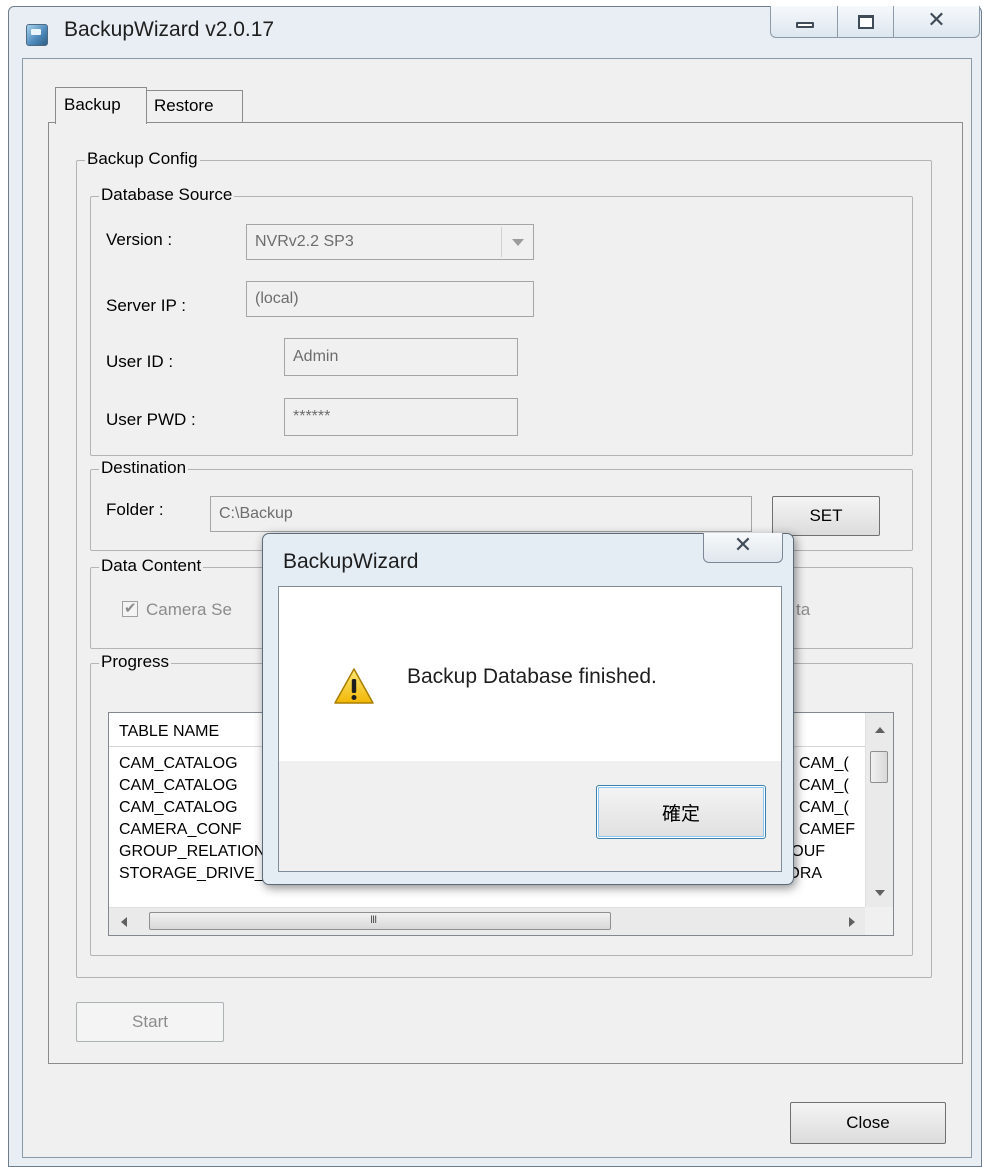 The height and width of the screenshot is (1167, 982). I want to click on camera-settings-label: Camera Se, so click(189, 609).